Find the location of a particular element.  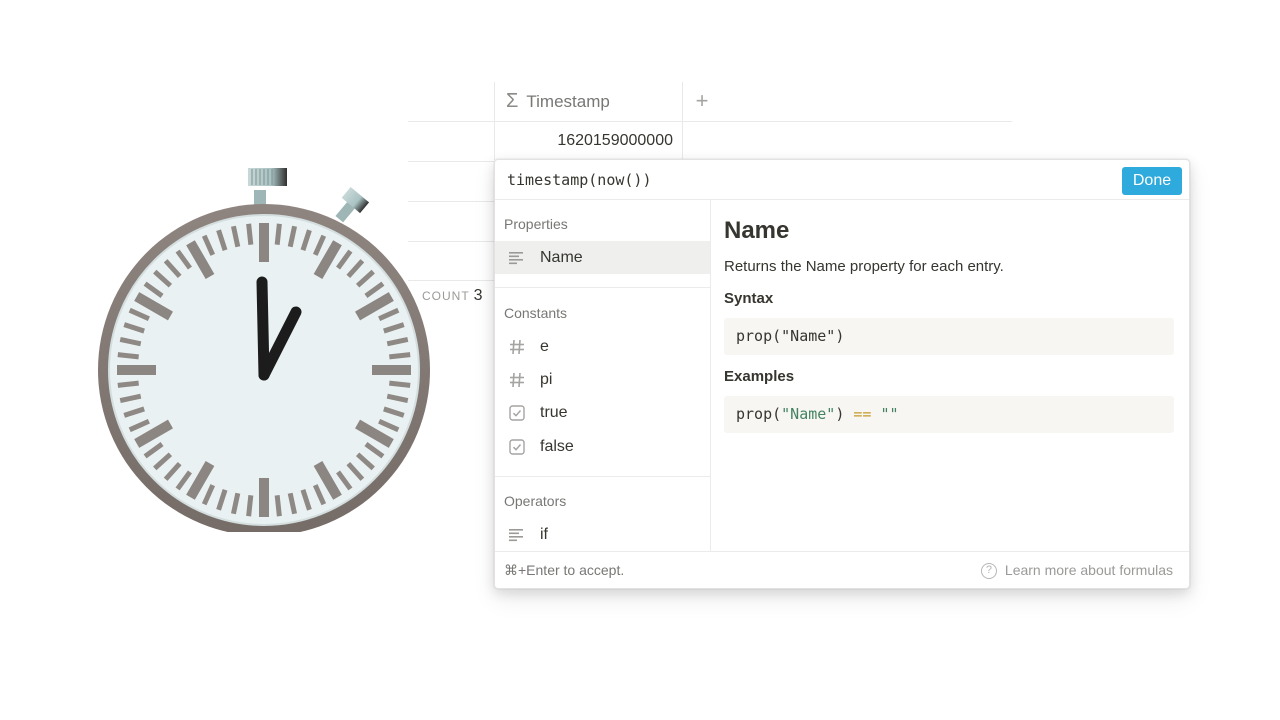

list-item-label: Name is located at coordinates (561, 257).